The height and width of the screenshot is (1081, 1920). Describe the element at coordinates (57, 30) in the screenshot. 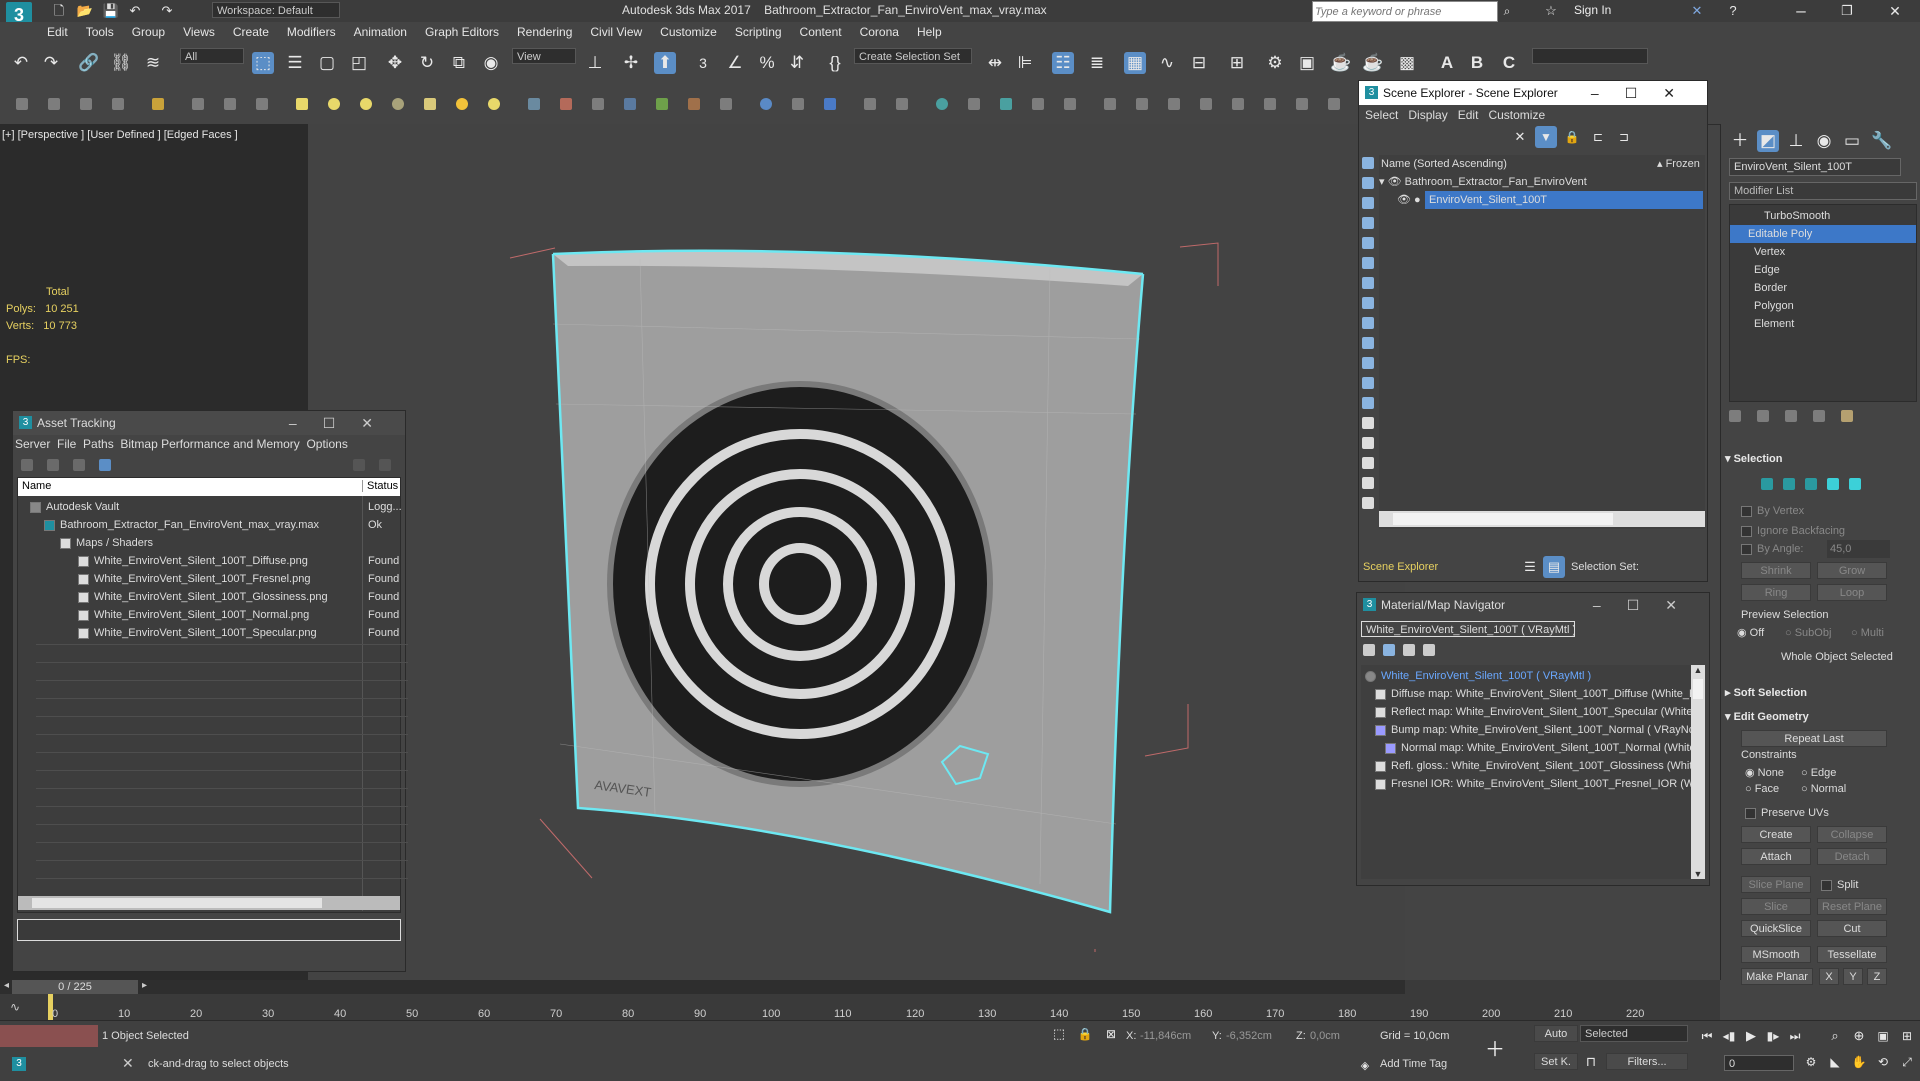

I see `menu-edit: Edit` at that location.